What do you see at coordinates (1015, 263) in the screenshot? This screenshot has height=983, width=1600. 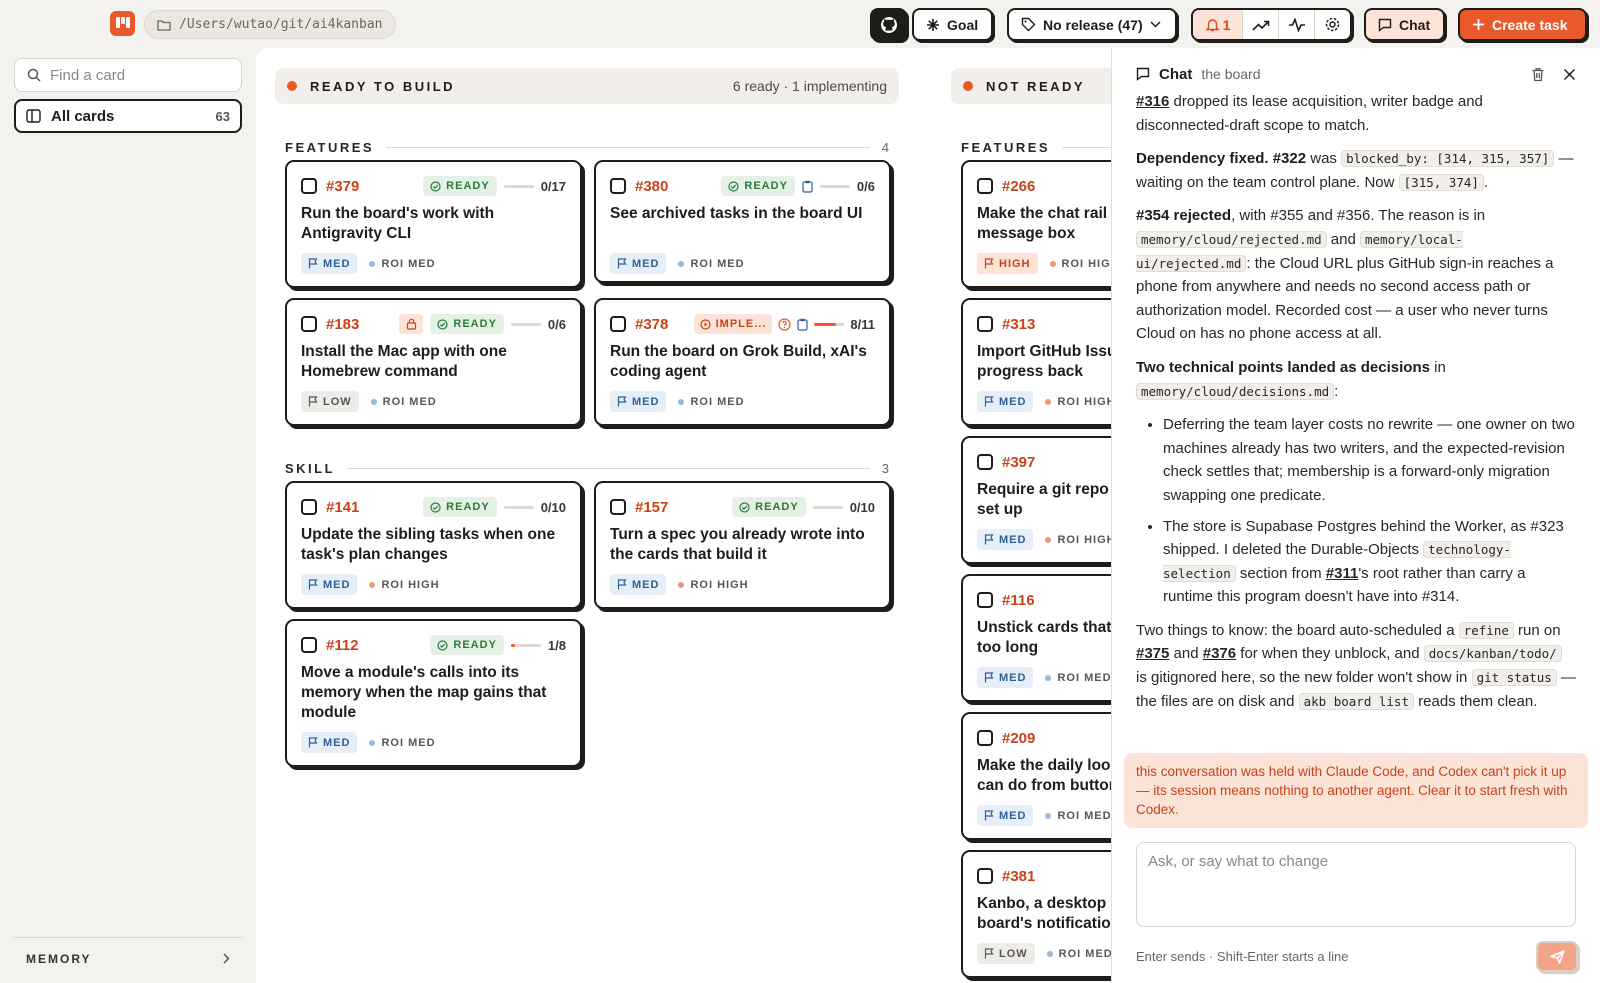 I see `priority-text: HIGH` at bounding box center [1015, 263].